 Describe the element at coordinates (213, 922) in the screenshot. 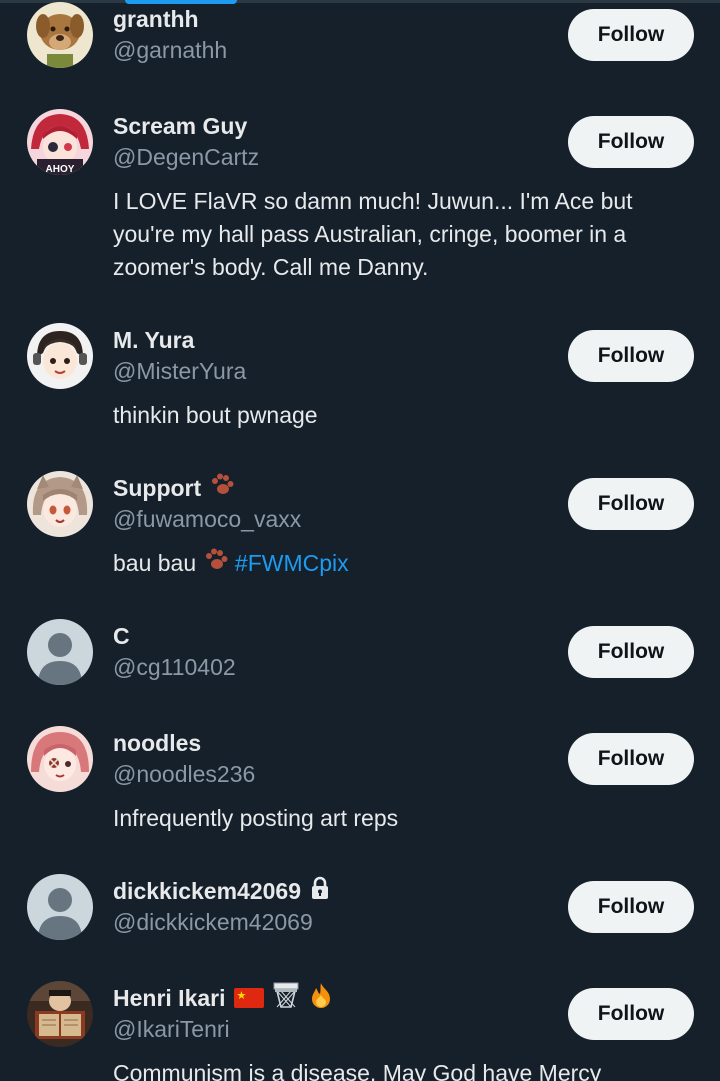

I see `user-handle: @dickkickem42069` at that location.